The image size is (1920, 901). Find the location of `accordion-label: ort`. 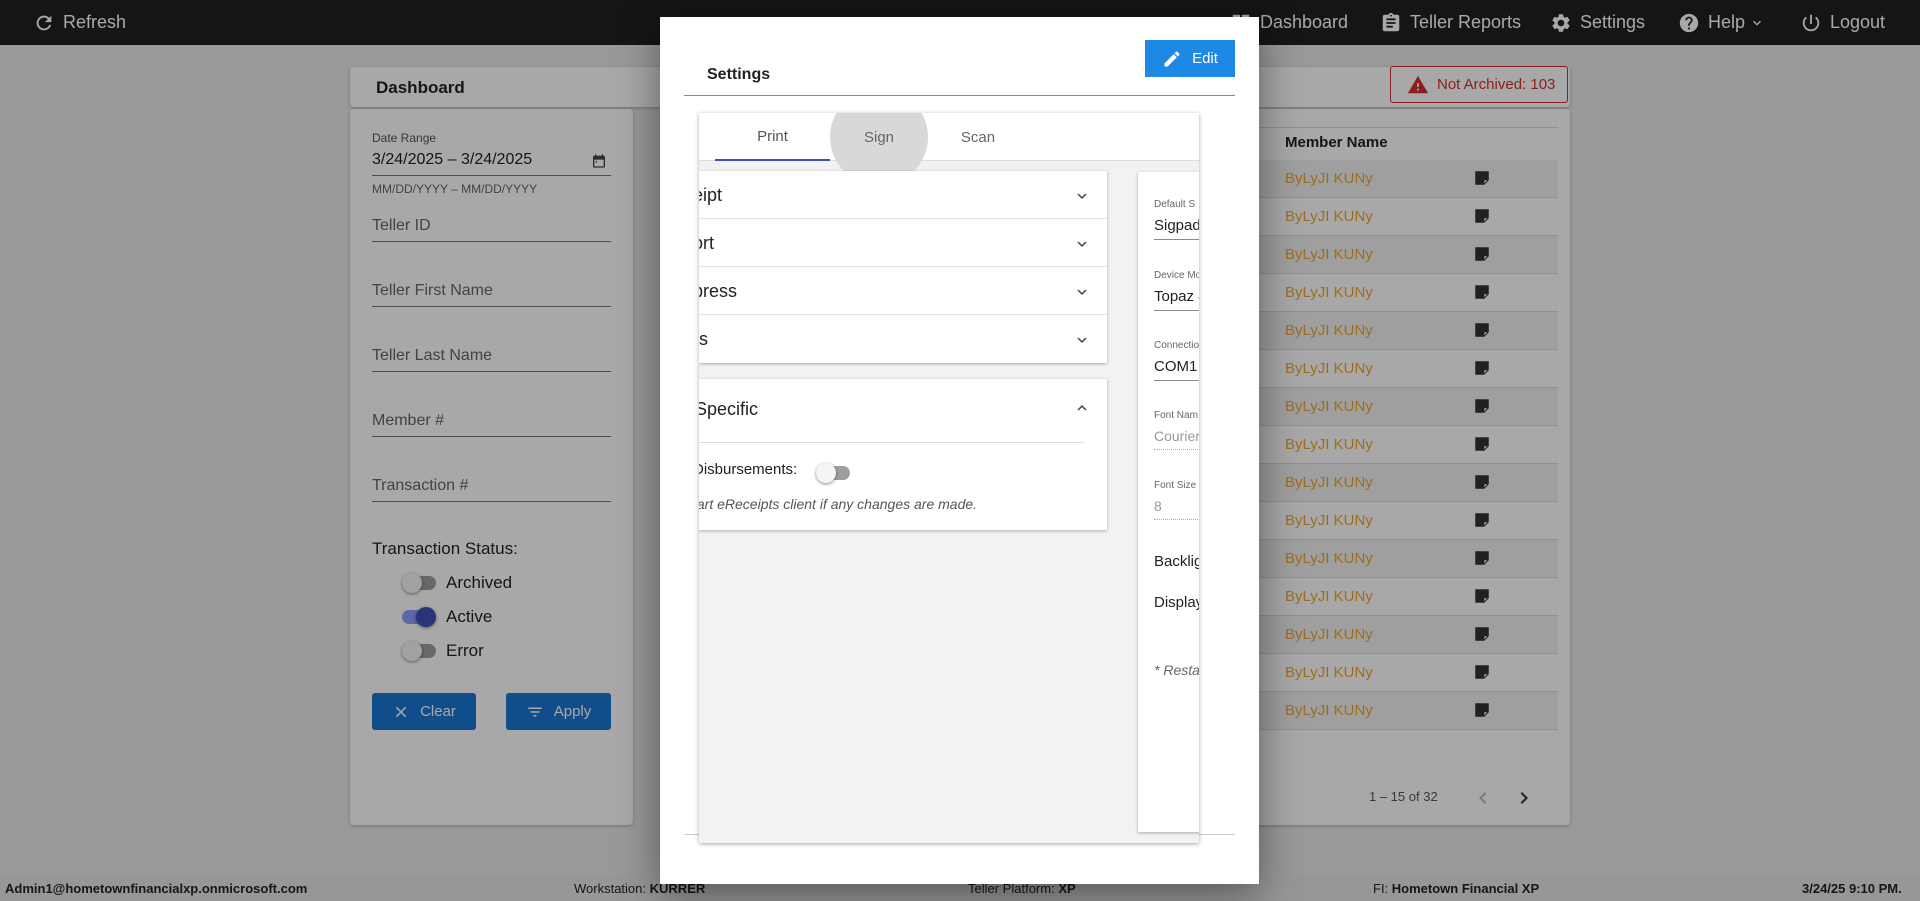

accordion-label: ort is located at coordinates (707, 243).